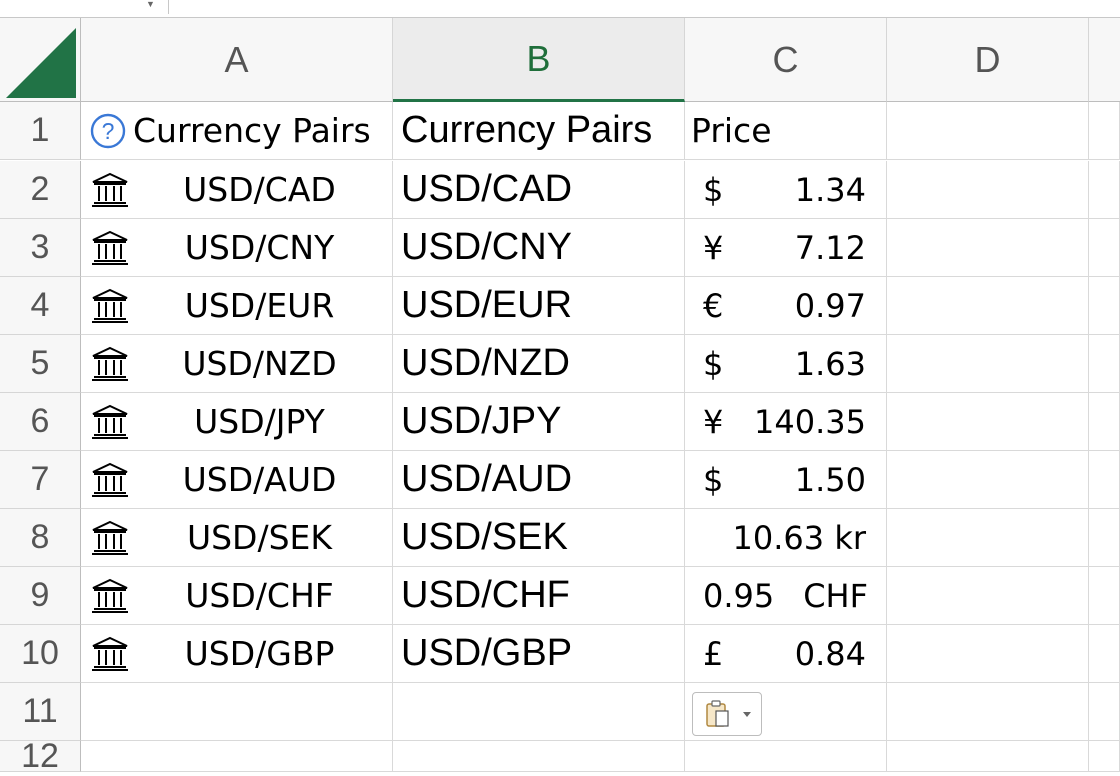 Image resolution: width=1120 pixels, height=776 pixels. I want to click on row-header: 4, so click(40, 306).